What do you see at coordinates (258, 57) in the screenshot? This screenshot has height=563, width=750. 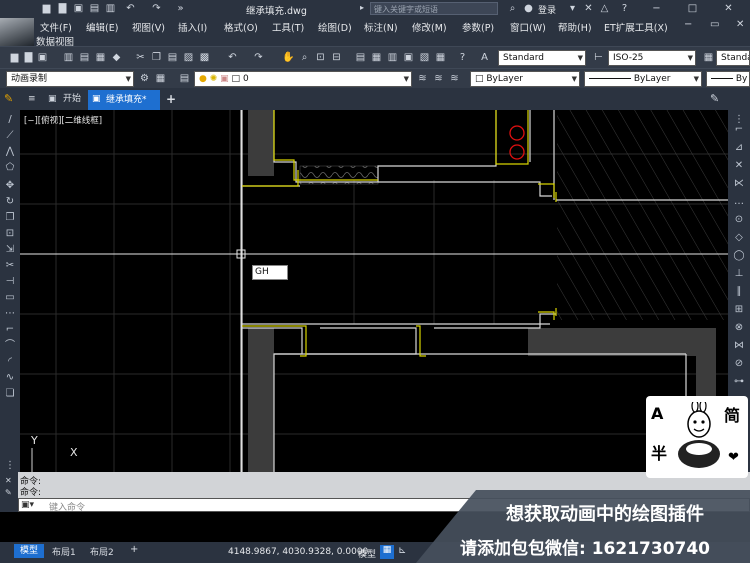 I see `redo-tb-icon: ↷` at bounding box center [258, 57].